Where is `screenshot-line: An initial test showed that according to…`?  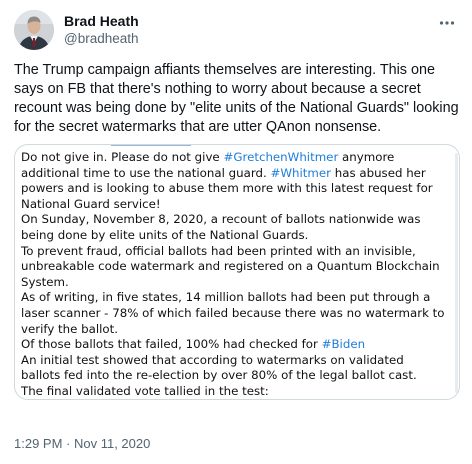
screenshot-line: An initial test showed that according to… is located at coordinates (235, 361).